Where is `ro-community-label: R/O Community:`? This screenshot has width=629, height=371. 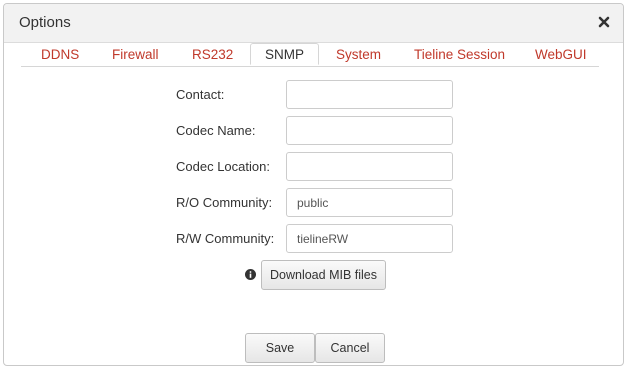 ro-community-label: R/O Community: is located at coordinates (224, 202).